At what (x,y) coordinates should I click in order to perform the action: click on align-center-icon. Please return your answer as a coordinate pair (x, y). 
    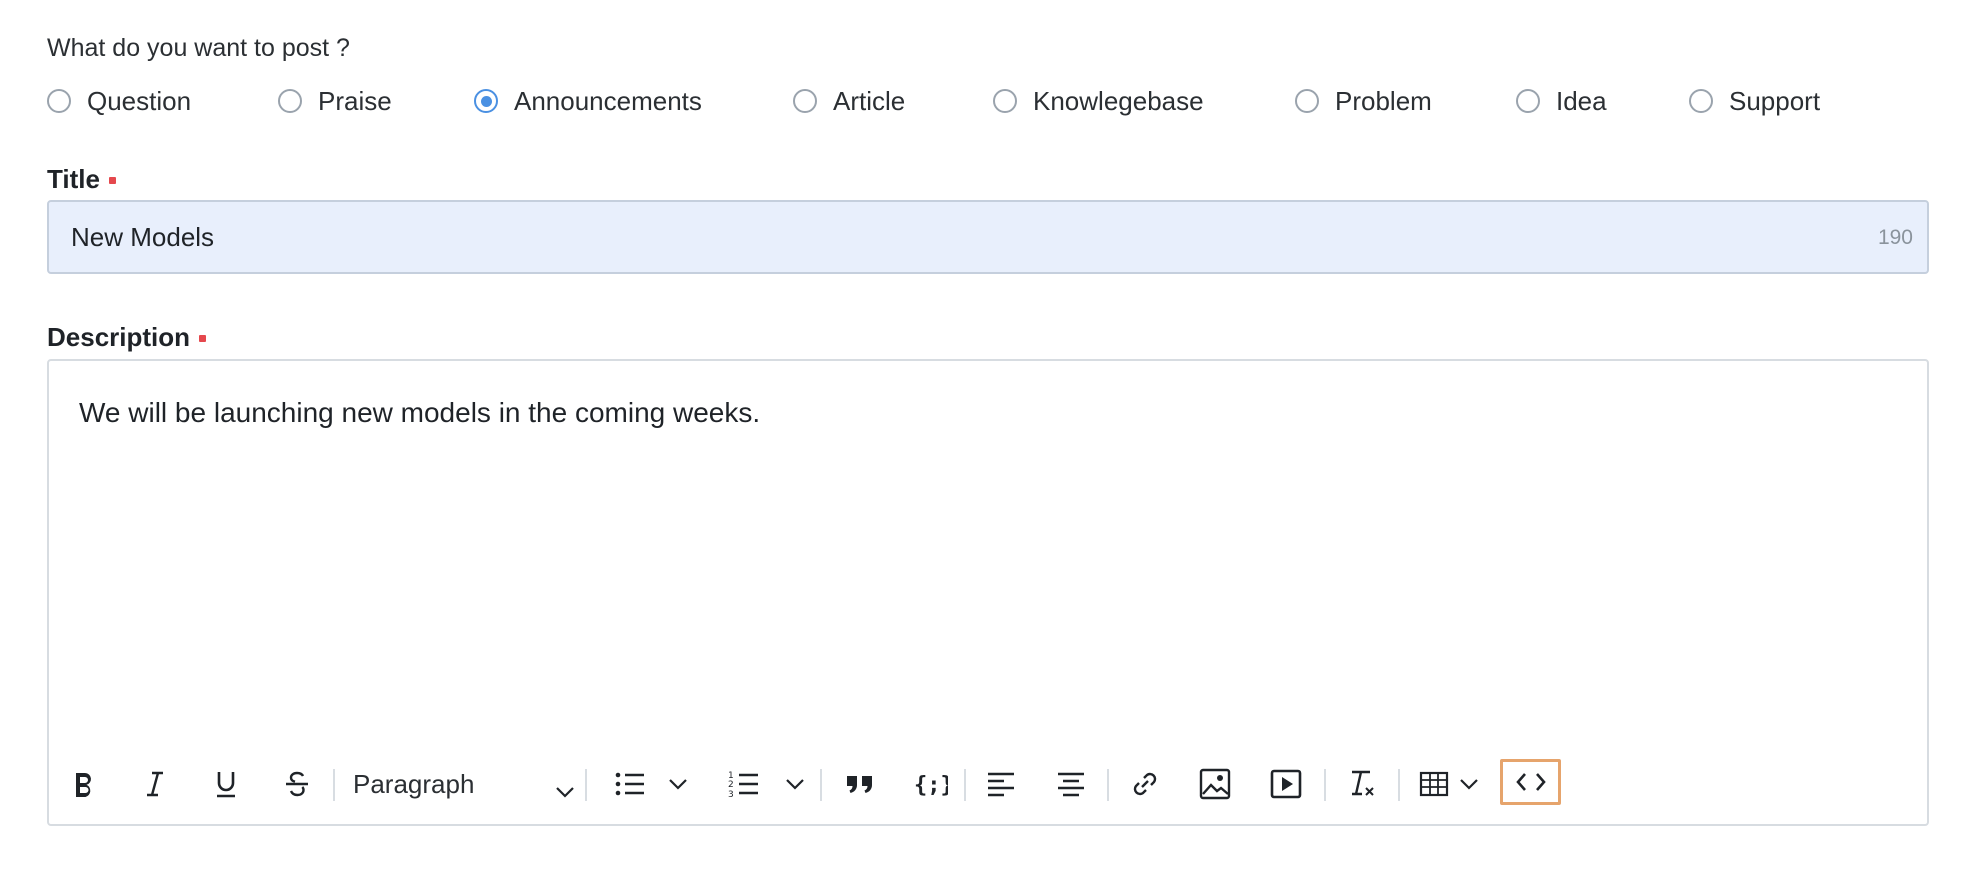
    Looking at the image, I should click on (1071, 784).